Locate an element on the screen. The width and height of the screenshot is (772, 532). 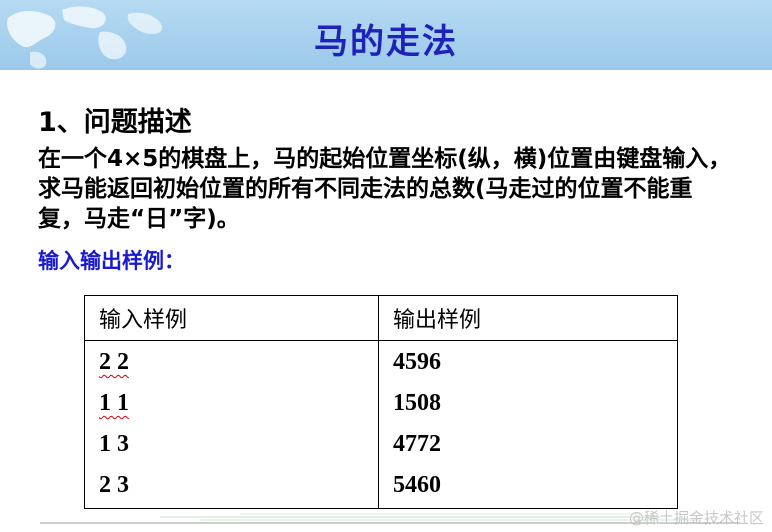
output-value: 4596 is located at coordinates (417, 362).